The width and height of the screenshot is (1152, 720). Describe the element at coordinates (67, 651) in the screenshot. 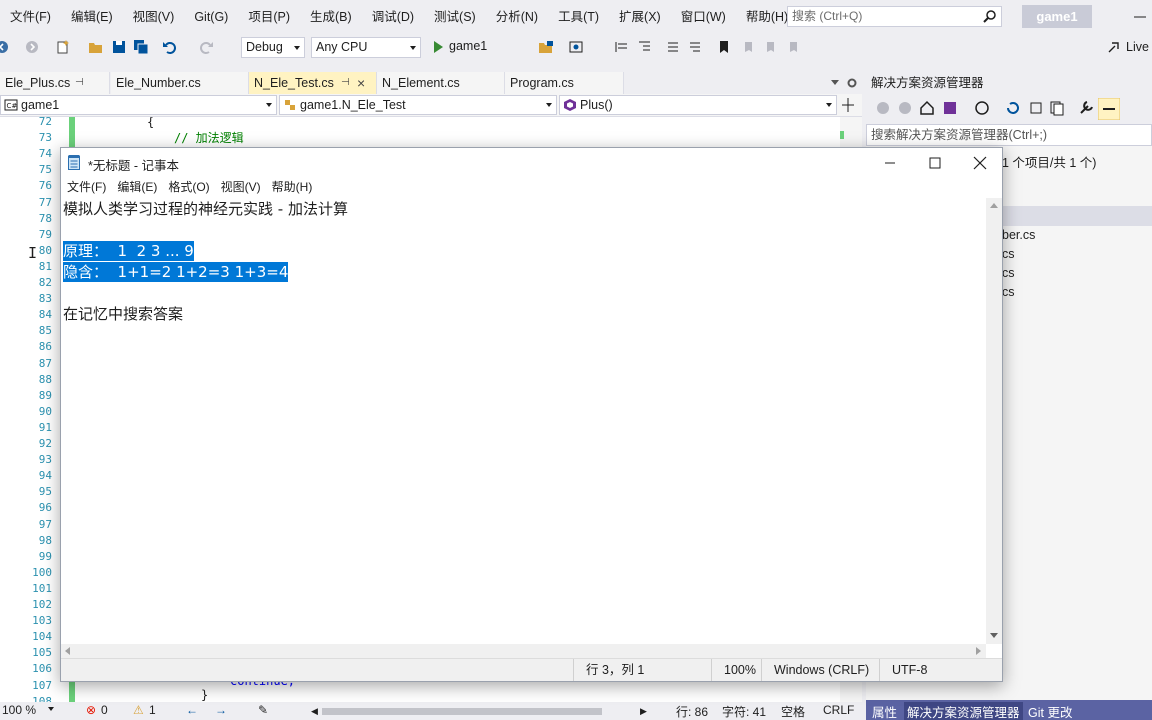

I see `scroll-left-icon` at that location.